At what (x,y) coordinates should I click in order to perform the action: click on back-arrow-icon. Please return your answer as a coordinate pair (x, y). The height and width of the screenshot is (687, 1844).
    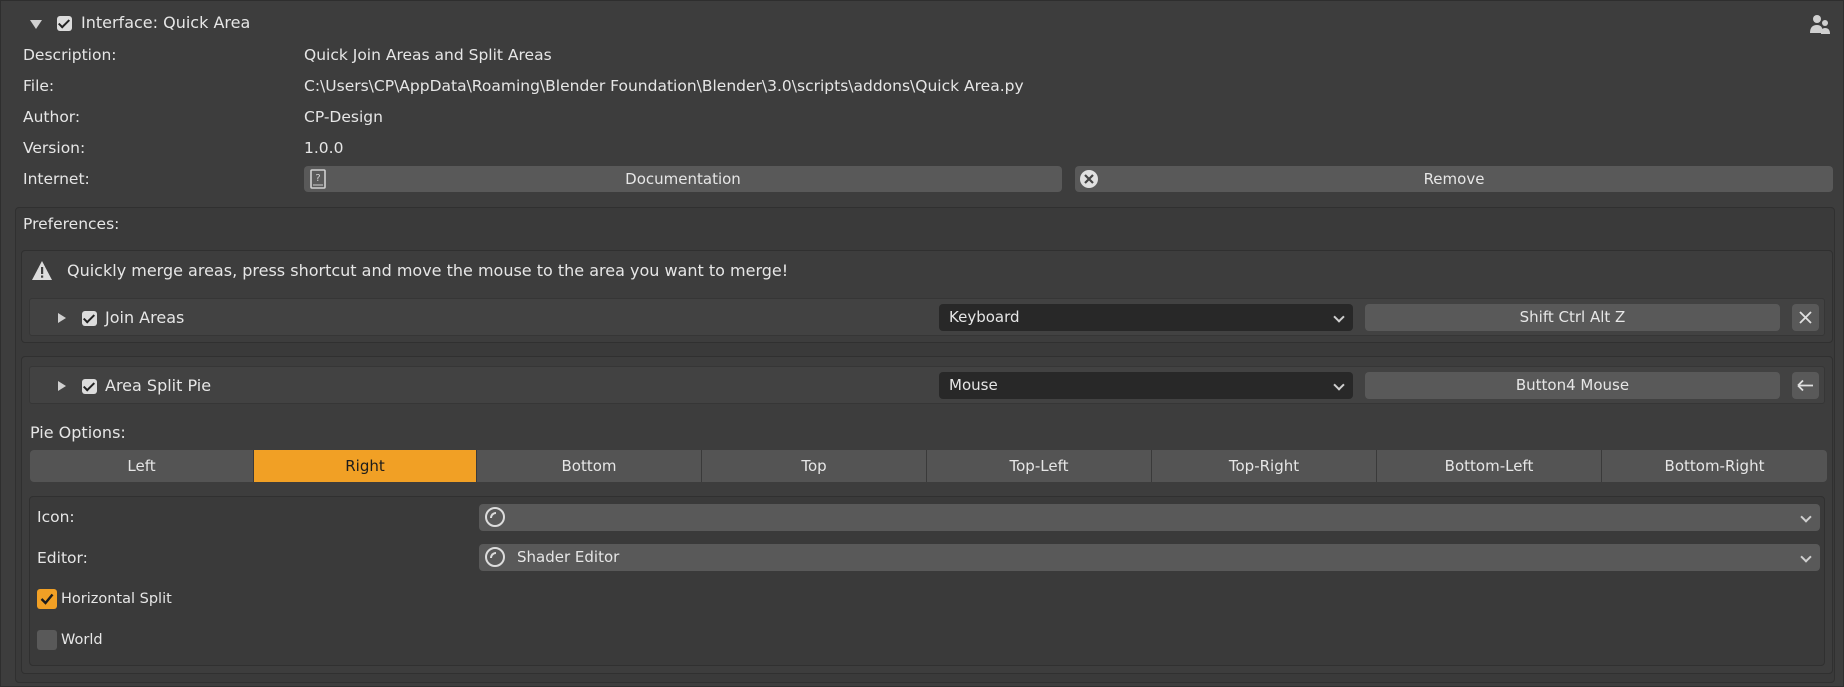
    Looking at the image, I should click on (1805, 385).